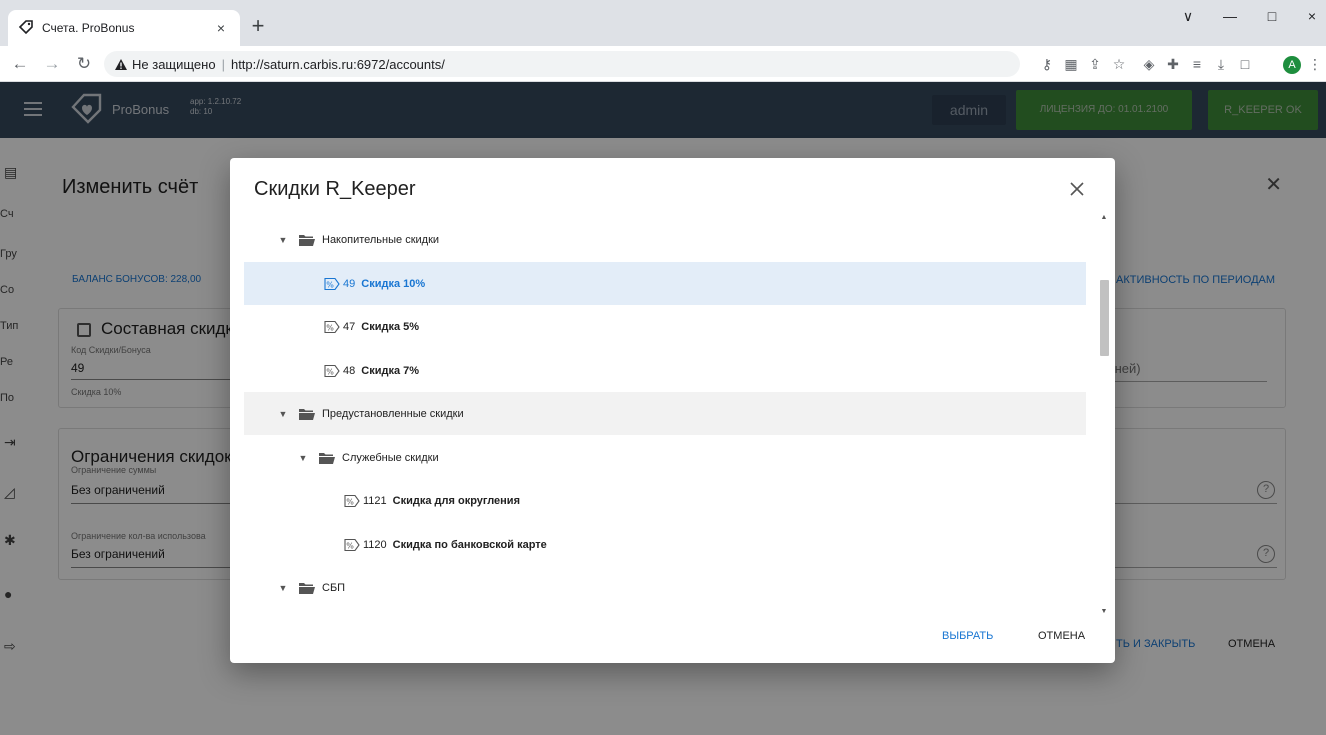  Describe the element at coordinates (665, 457) in the screenshot. I see `tree-folder-row: ▼ Служебные скидки` at that location.